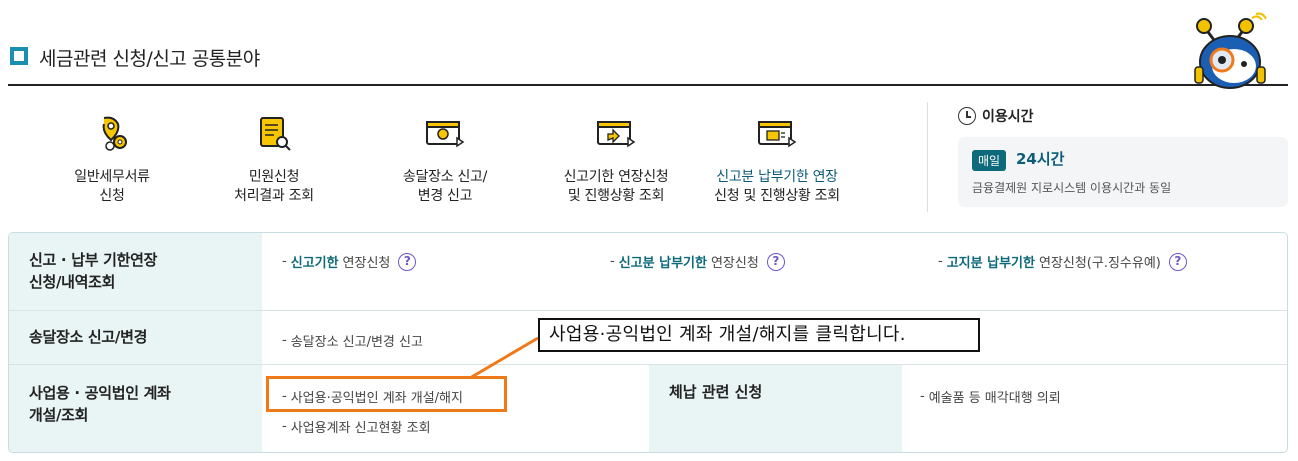 The image size is (1298, 461). I want to click on highlight-box, so click(386, 394).